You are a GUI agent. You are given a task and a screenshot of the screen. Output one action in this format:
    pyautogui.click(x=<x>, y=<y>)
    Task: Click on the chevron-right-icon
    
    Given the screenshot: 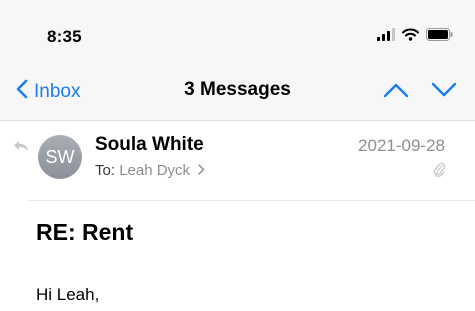 What is the action you would take?
    pyautogui.click(x=201, y=170)
    